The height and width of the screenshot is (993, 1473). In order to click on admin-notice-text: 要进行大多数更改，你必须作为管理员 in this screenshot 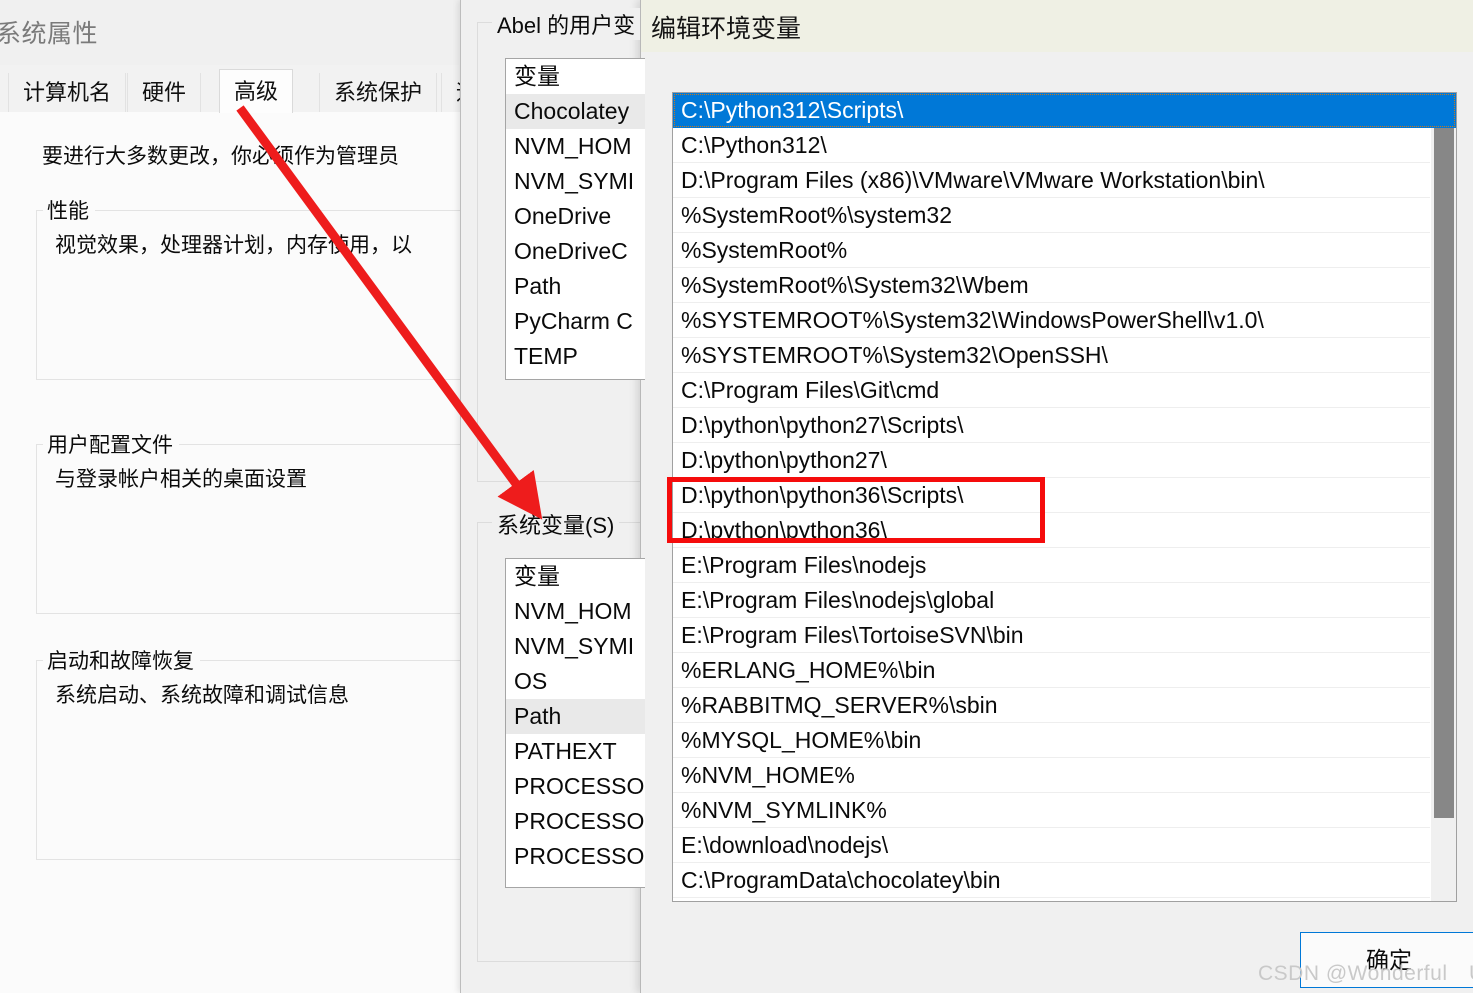, I will do `click(220, 156)`.